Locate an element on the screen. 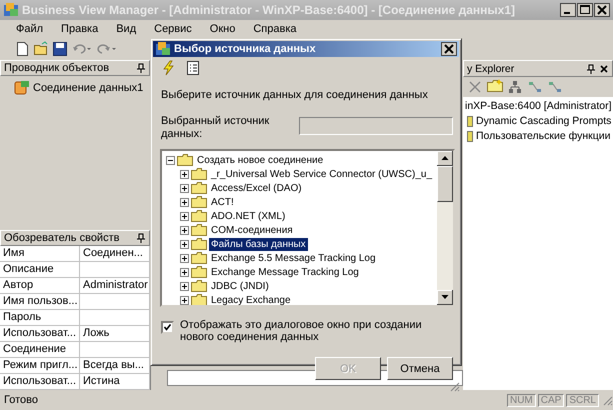 The height and width of the screenshot is (410, 613). property-name: Пароль is located at coordinates (40, 318).